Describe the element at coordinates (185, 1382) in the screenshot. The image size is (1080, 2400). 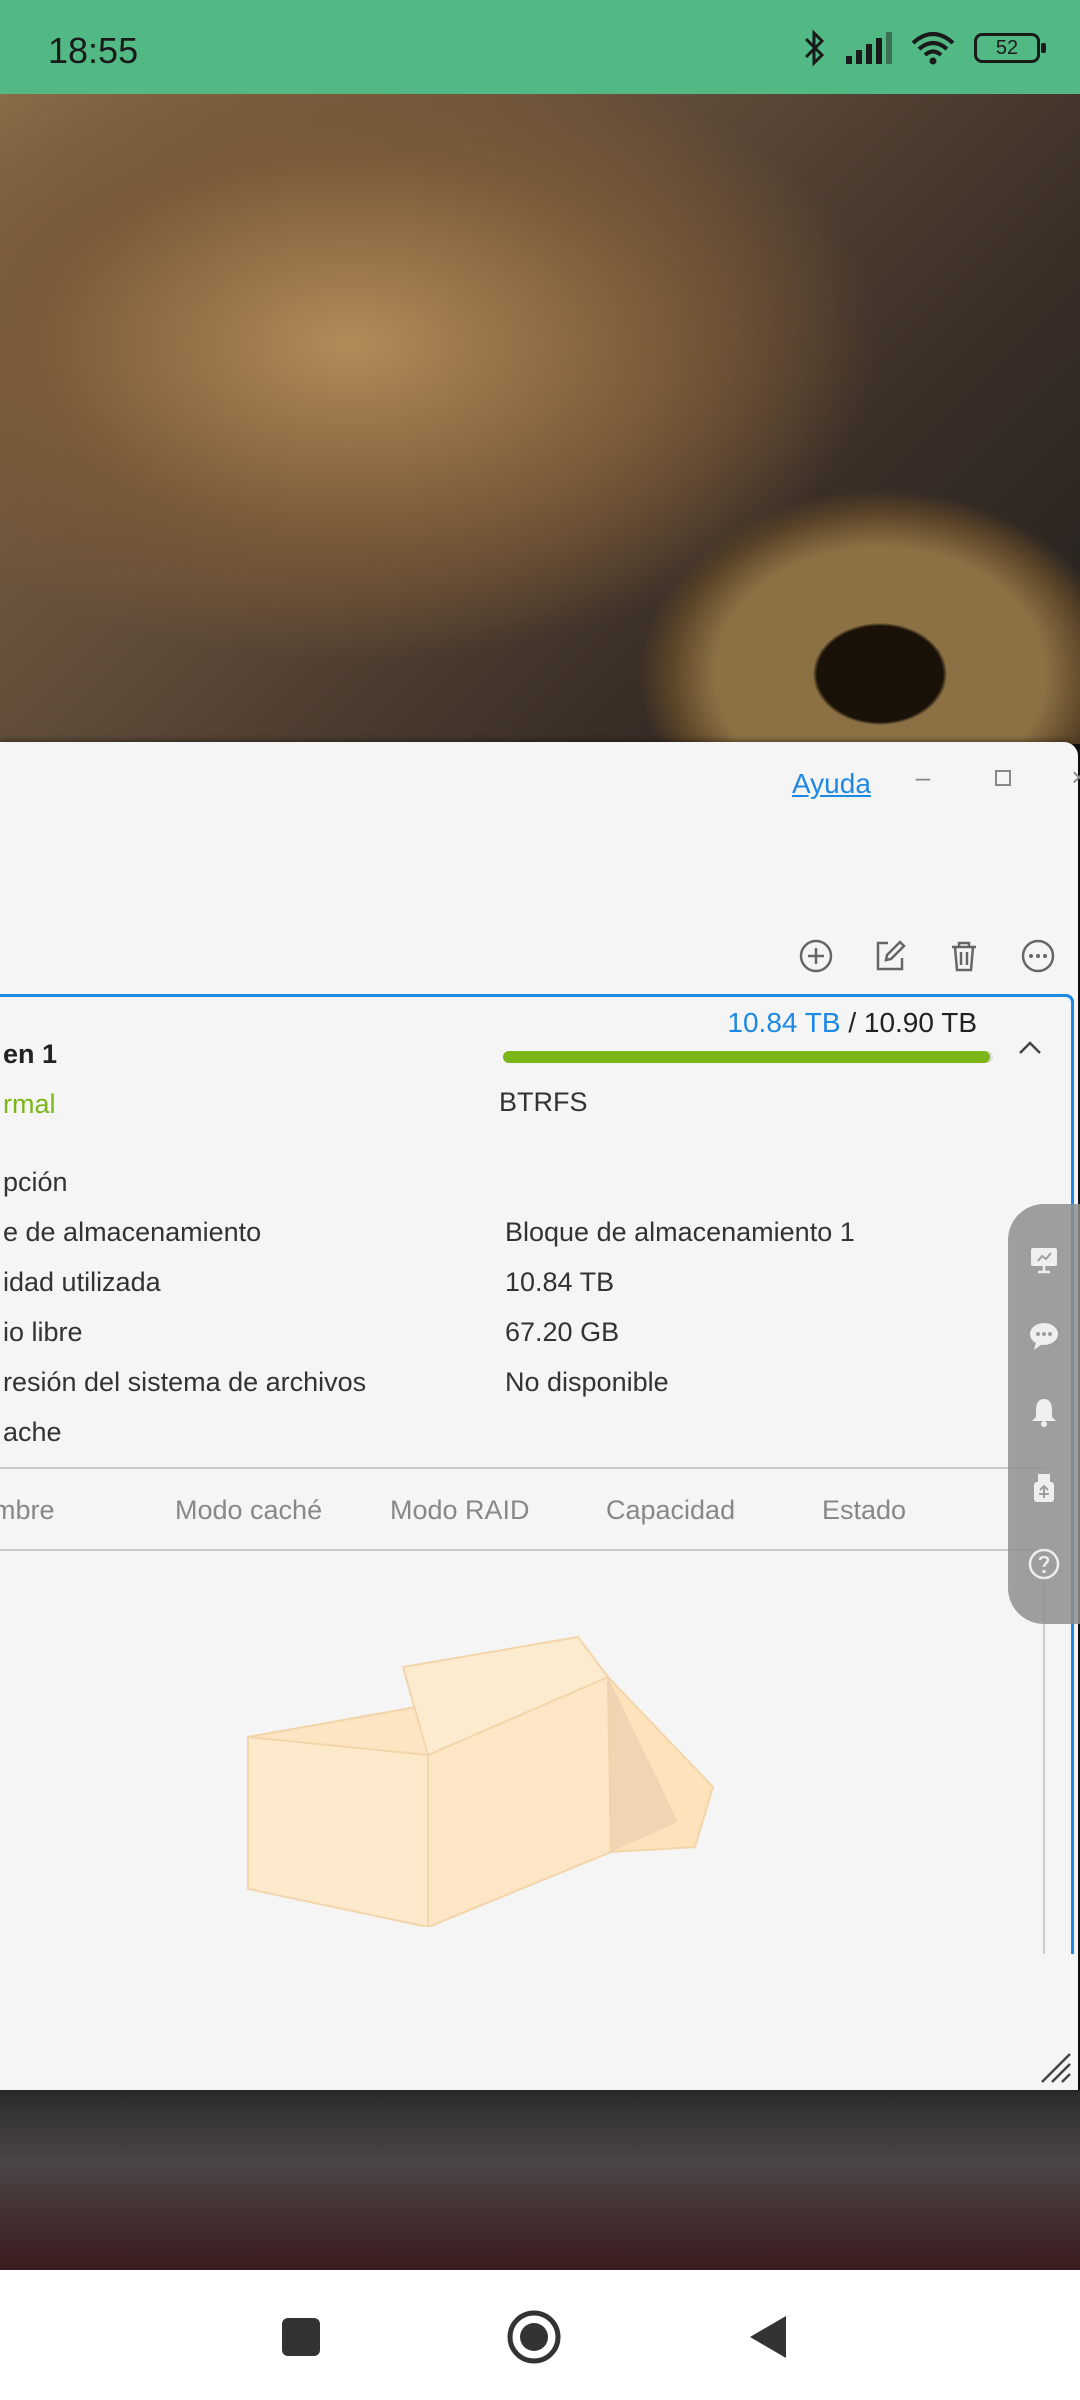
I see `property-key: resión del sistema de archivos` at that location.